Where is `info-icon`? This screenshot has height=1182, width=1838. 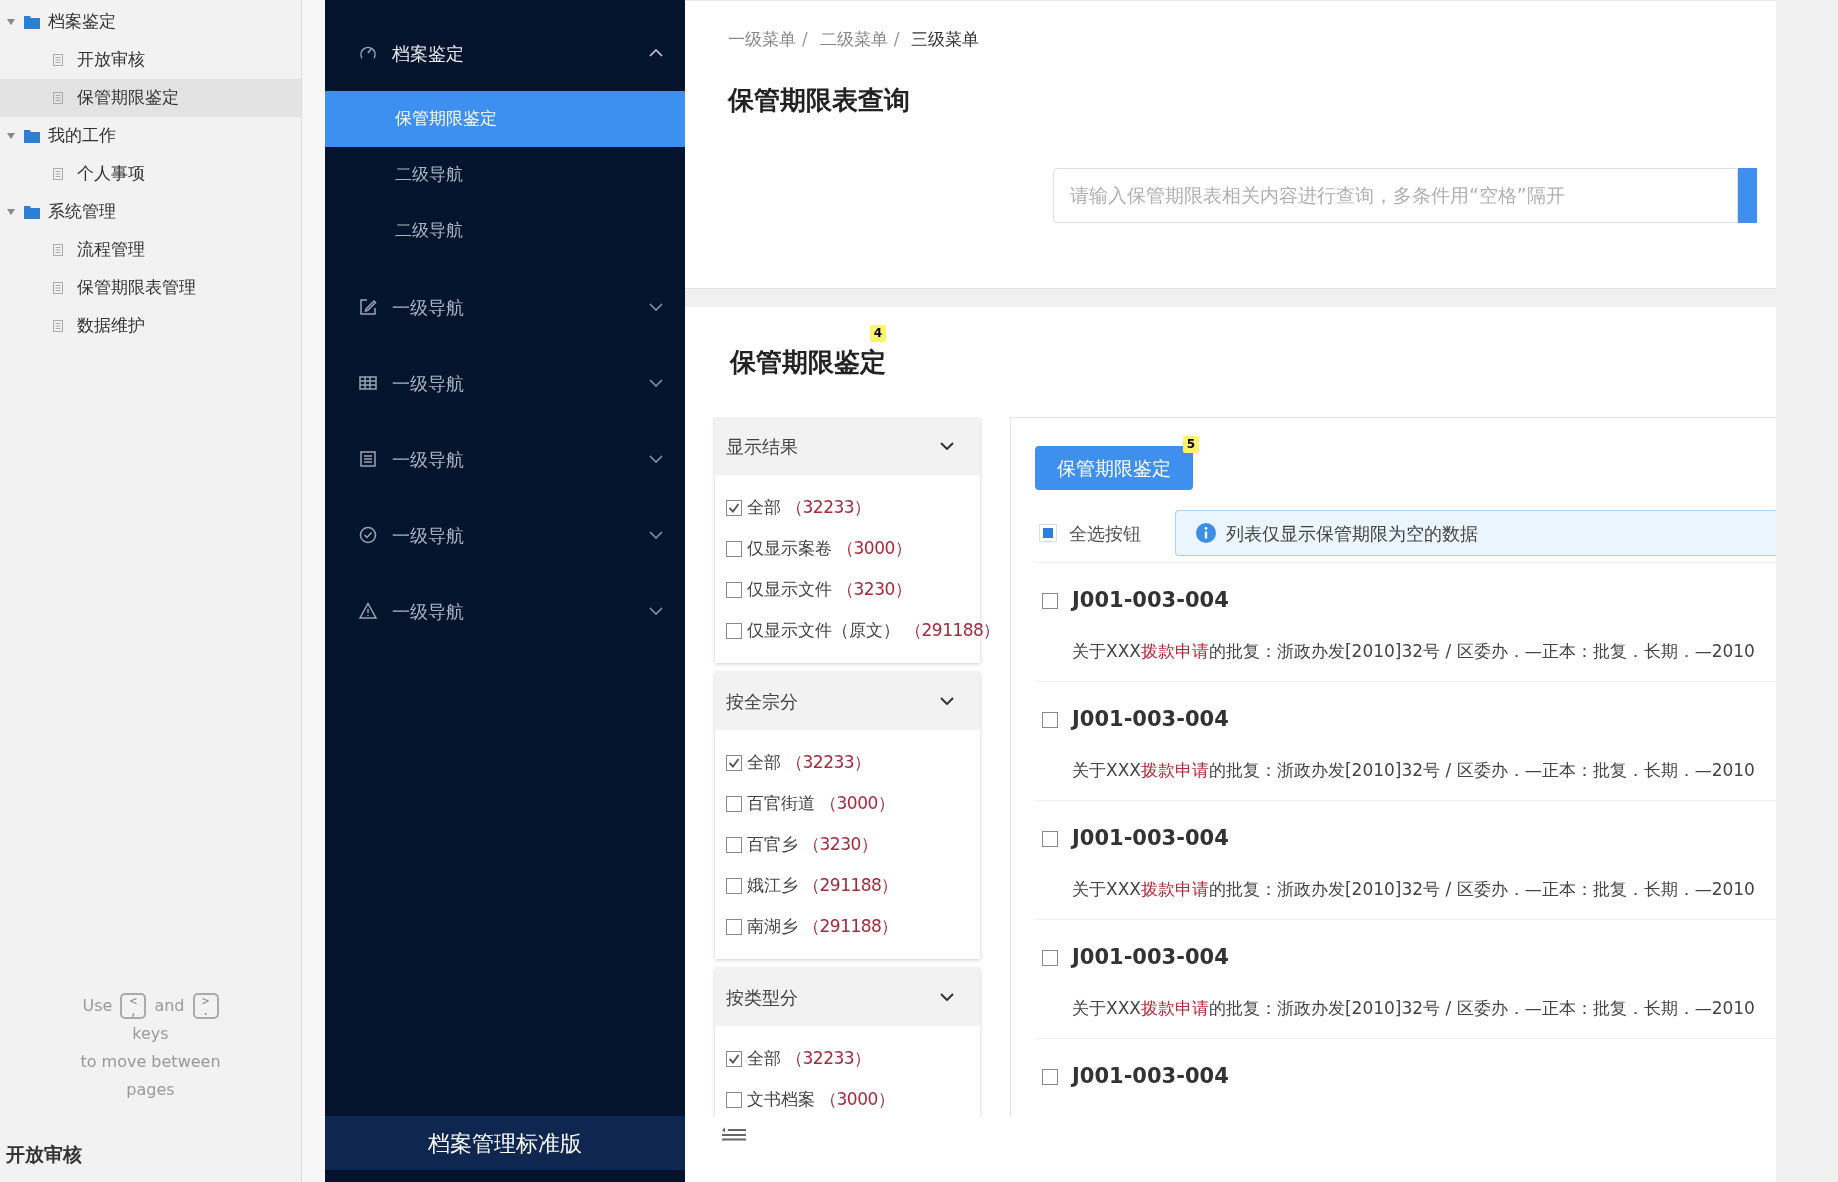 info-icon is located at coordinates (1206, 533).